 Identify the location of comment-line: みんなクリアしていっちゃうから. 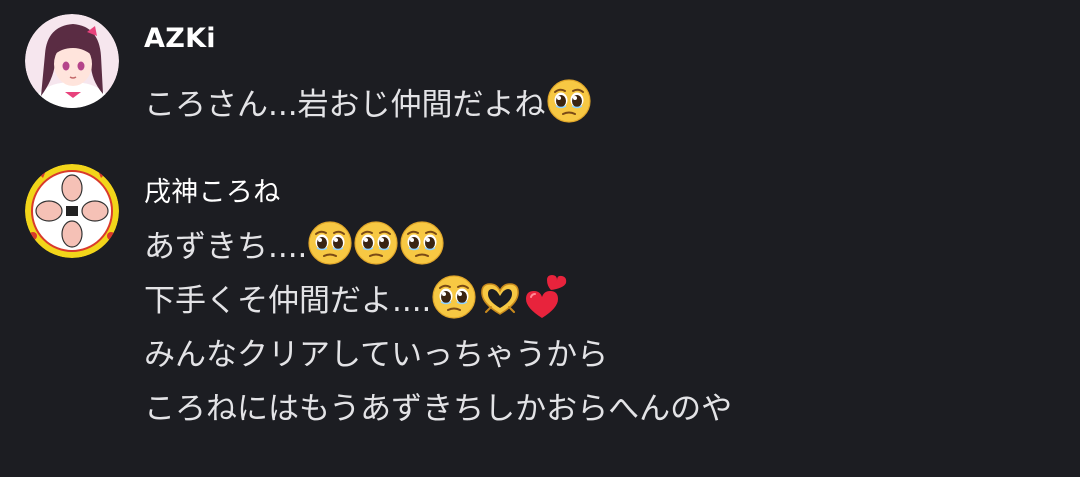
(594, 351).